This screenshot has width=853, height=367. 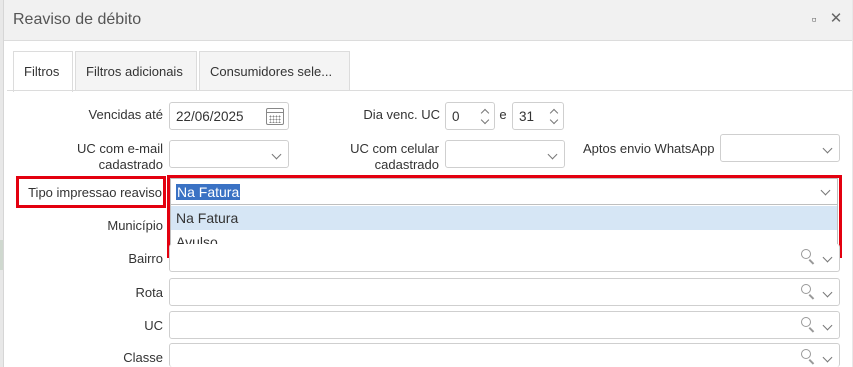 I want to click on classe-label: Classe, so click(x=143, y=357).